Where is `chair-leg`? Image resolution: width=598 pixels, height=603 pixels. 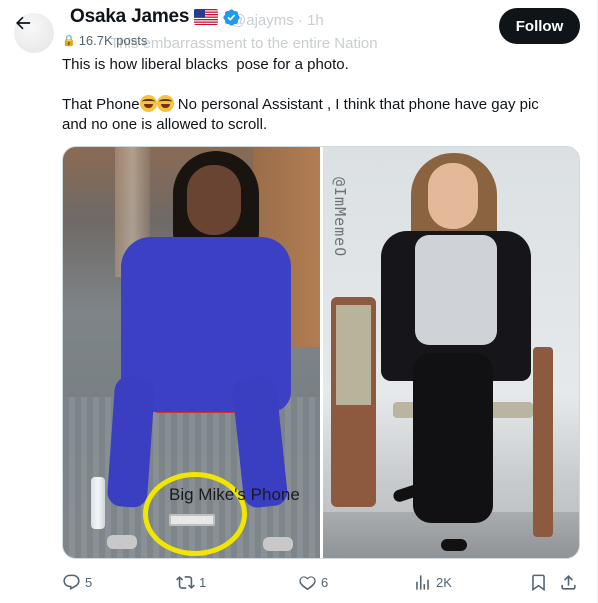
chair-leg is located at coordinates (543, 442).